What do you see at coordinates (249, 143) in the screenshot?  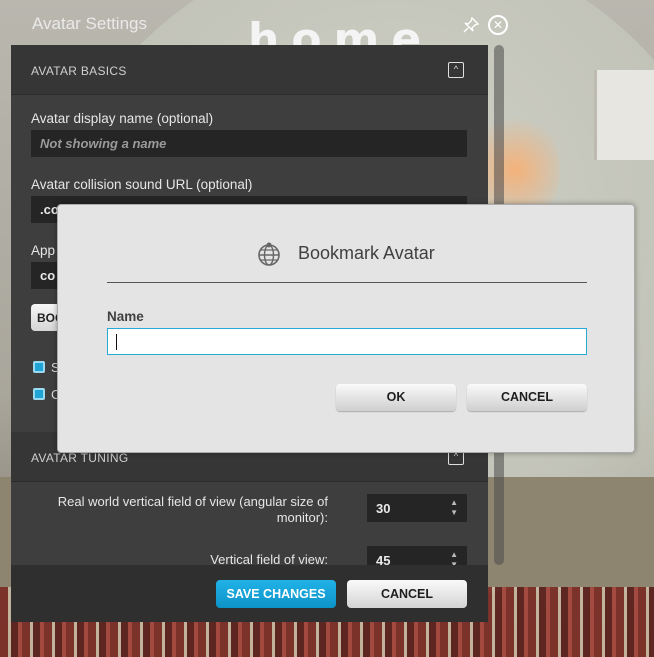 I see `display-name-input: Not showing a name` at bounding box center [249, 143].